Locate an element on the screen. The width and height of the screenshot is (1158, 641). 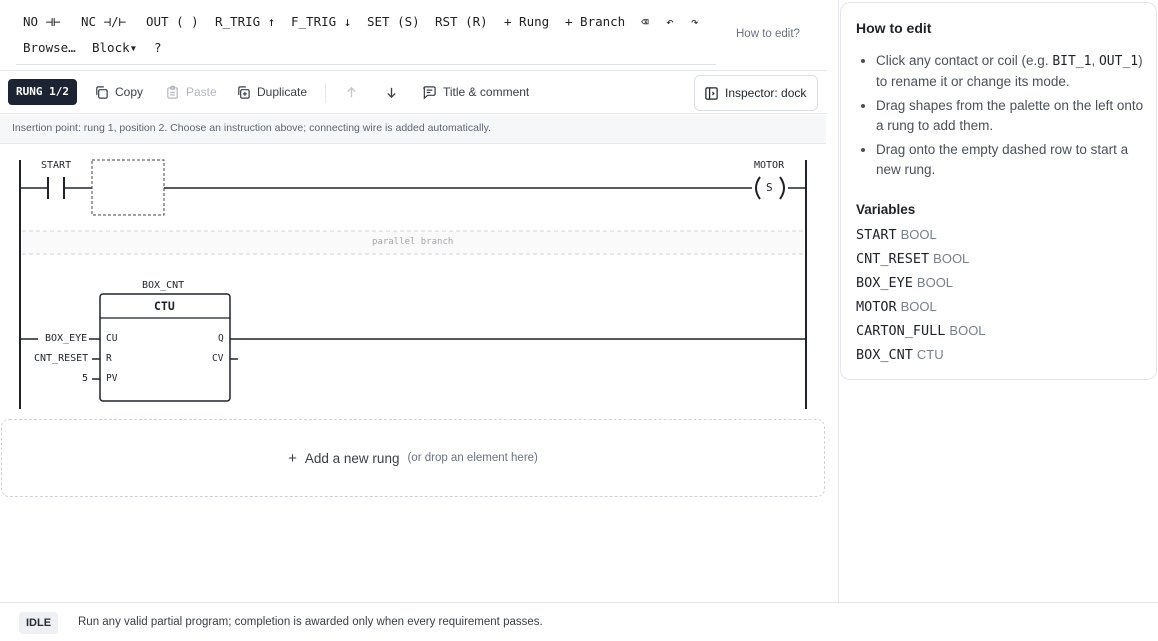
variable-name: CARTON_FULL is located at coordinates (901, 331).